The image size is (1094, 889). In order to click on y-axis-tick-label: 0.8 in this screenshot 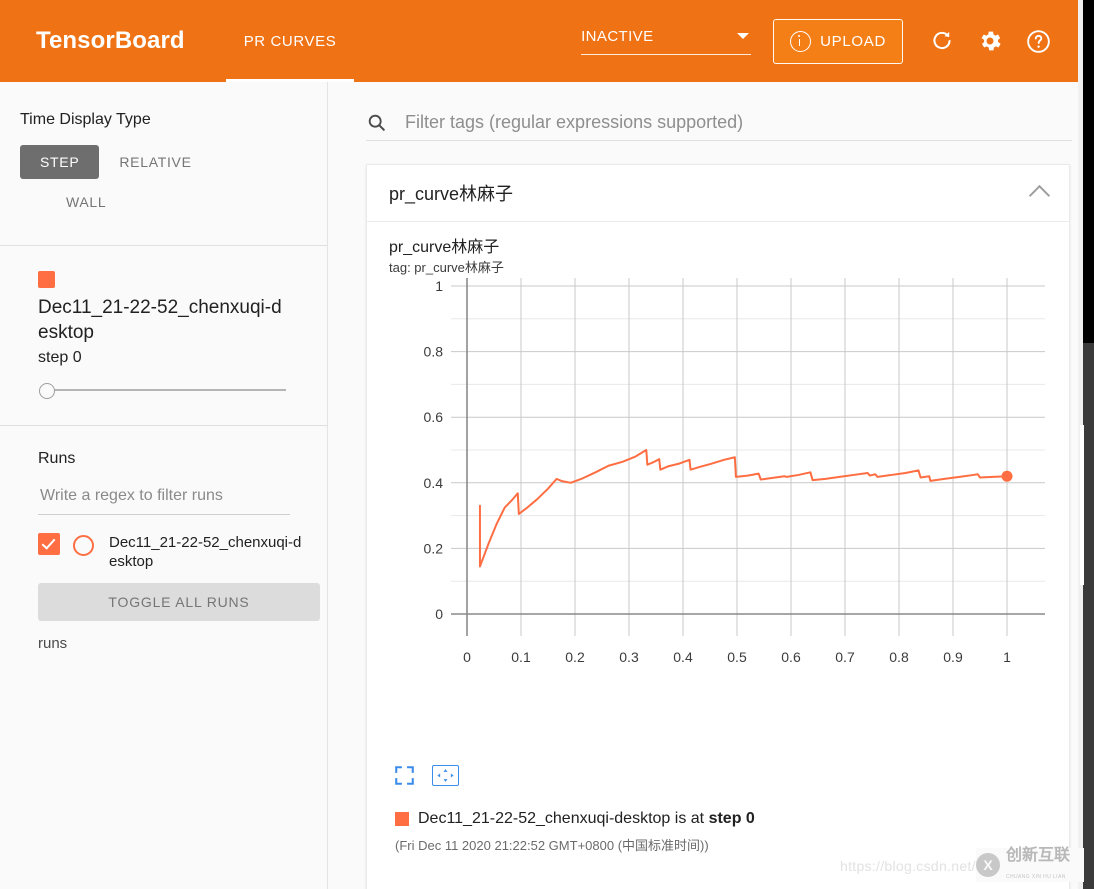, I will do `click(434, 352)`.